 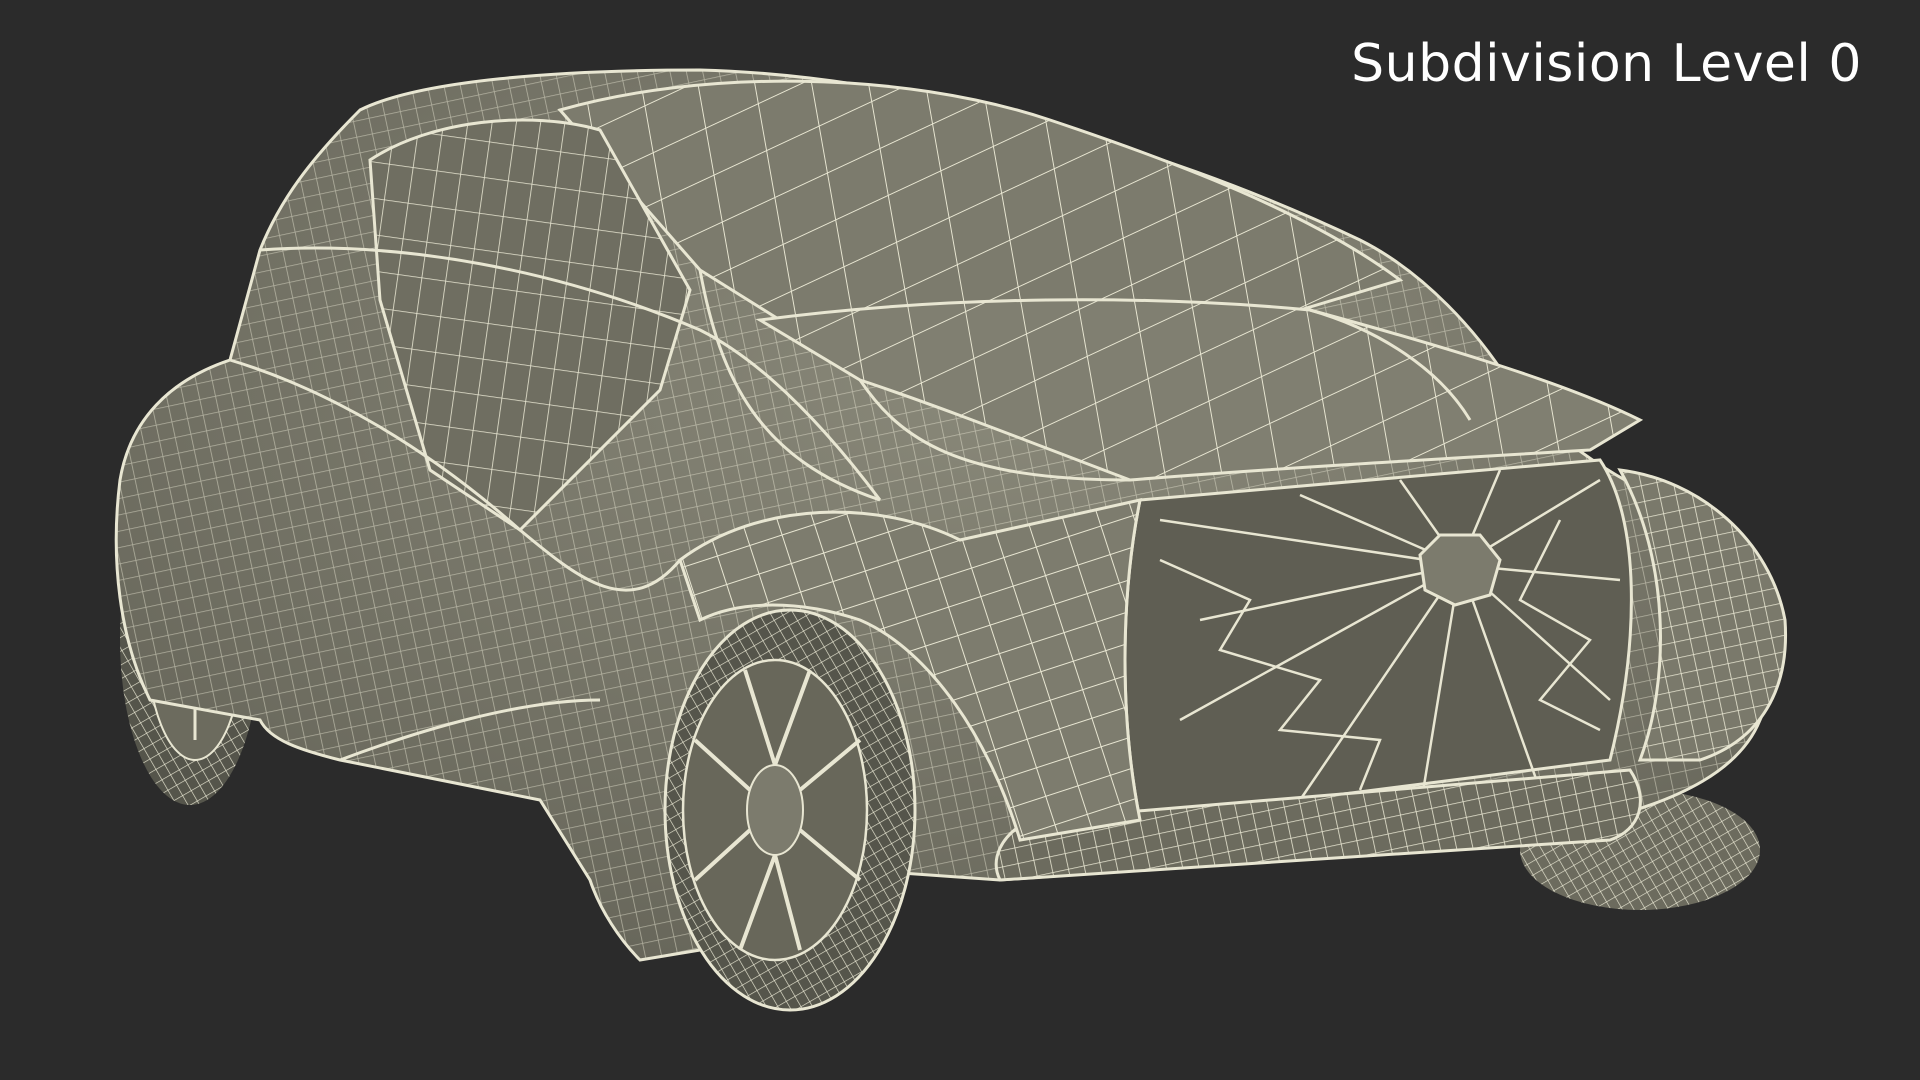 What do you see at coordinates (1460, 570) in the screenshot?
I see `emblem-icon` at bounding box center [1460, 570].